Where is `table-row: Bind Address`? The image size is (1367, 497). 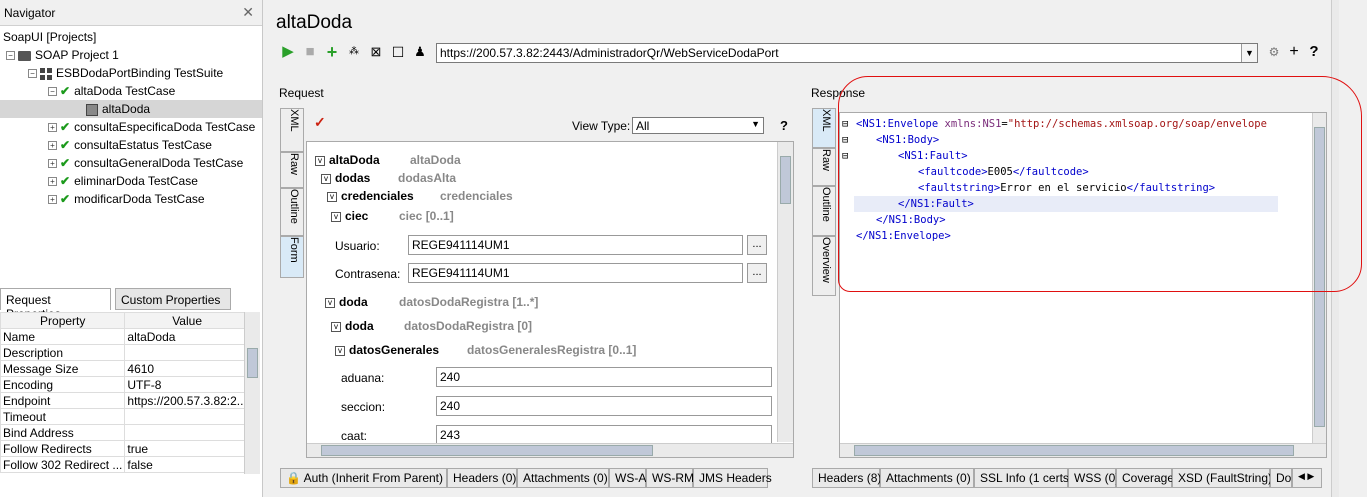 table-row: Bind Address is located at coordinates (125, 432).